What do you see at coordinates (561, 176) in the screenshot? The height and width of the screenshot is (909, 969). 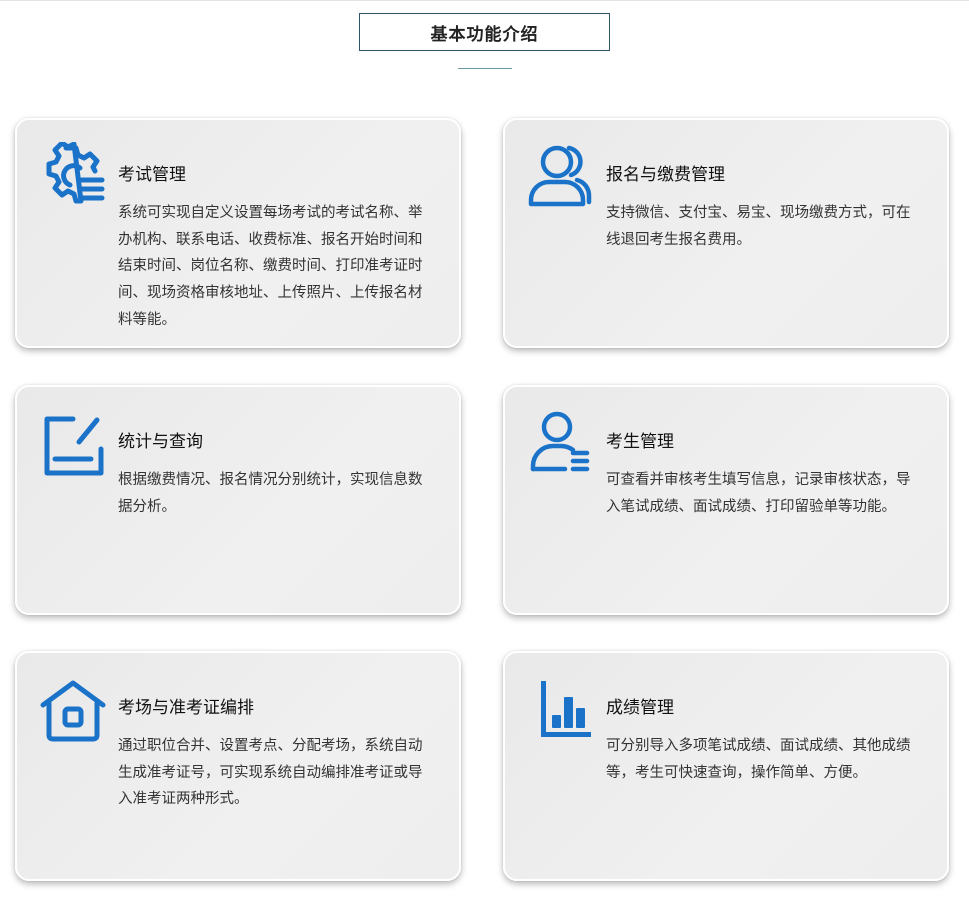 I see `users-icon` at bounding box center [561, 176].